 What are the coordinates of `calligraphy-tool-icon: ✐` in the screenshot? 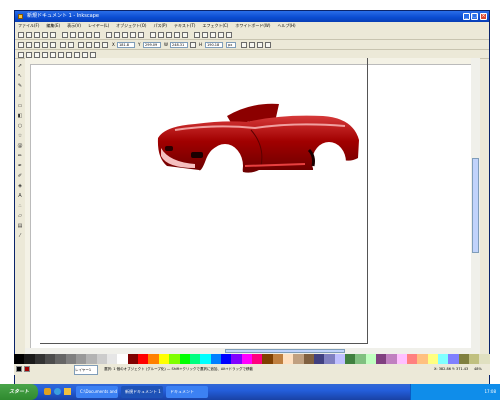 It's located at (20, 176).